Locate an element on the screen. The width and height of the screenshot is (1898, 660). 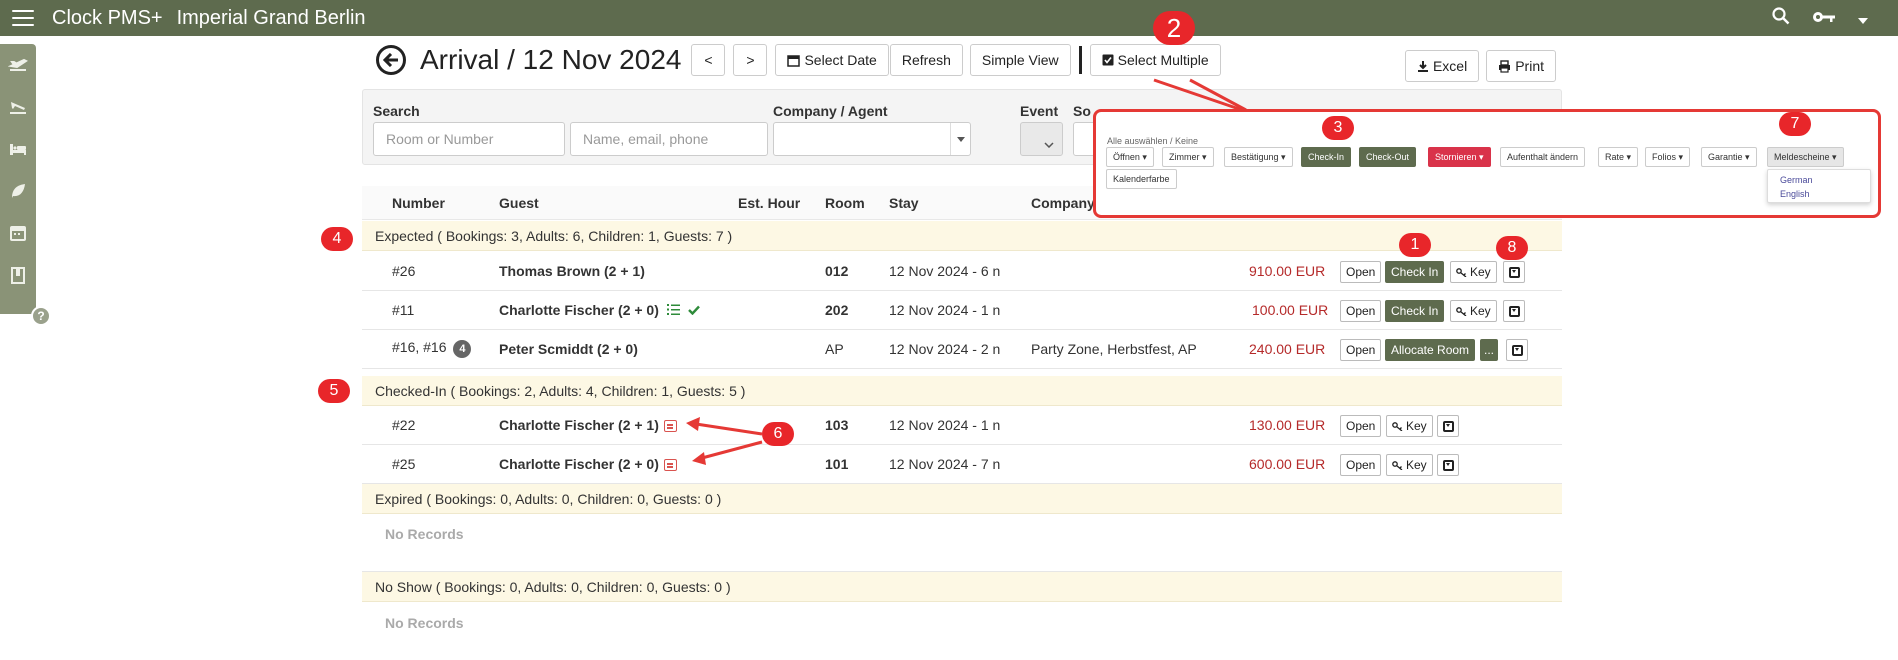
popup-calendar-color-button: Kalenderfarbe is located at coordinates (1141, 179).